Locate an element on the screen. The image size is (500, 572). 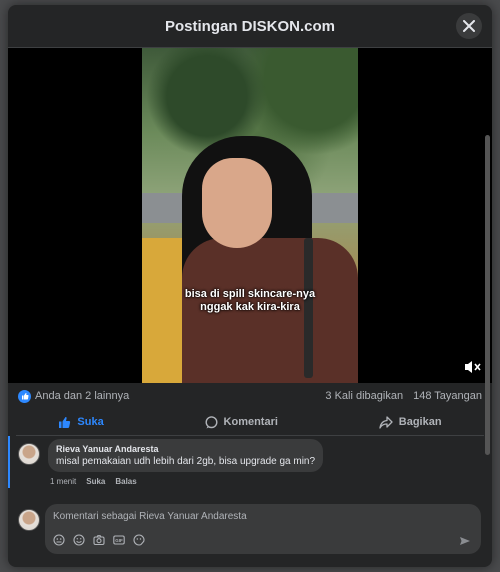
comment-reply-link: Balas is located at coordinates (125, 481).